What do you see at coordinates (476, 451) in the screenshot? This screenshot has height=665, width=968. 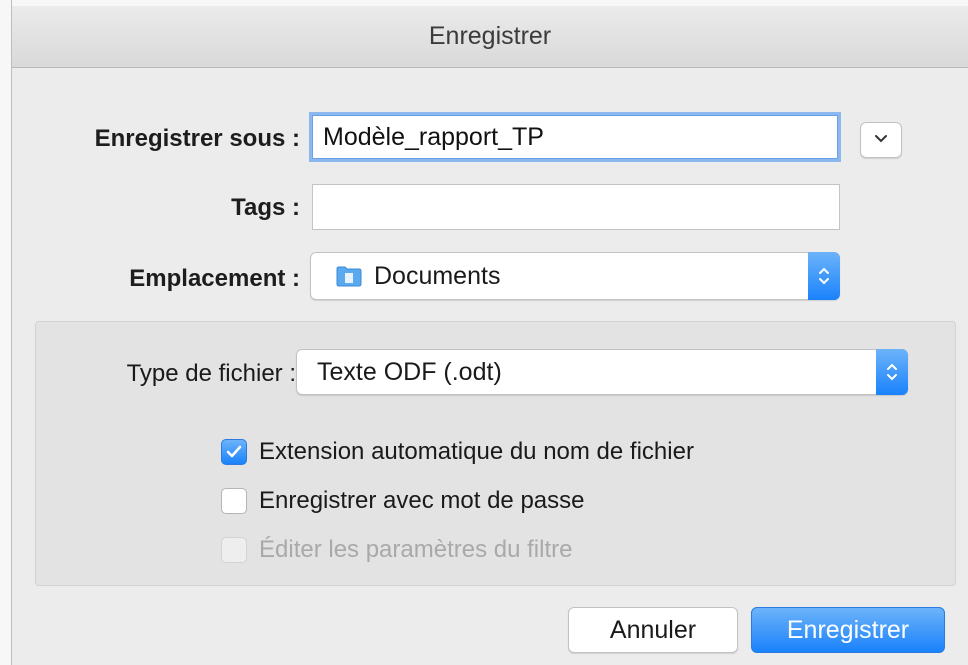 I see `auto-extension-label: Extension automatique du nom de fichier` at bounding box center [476, 451].